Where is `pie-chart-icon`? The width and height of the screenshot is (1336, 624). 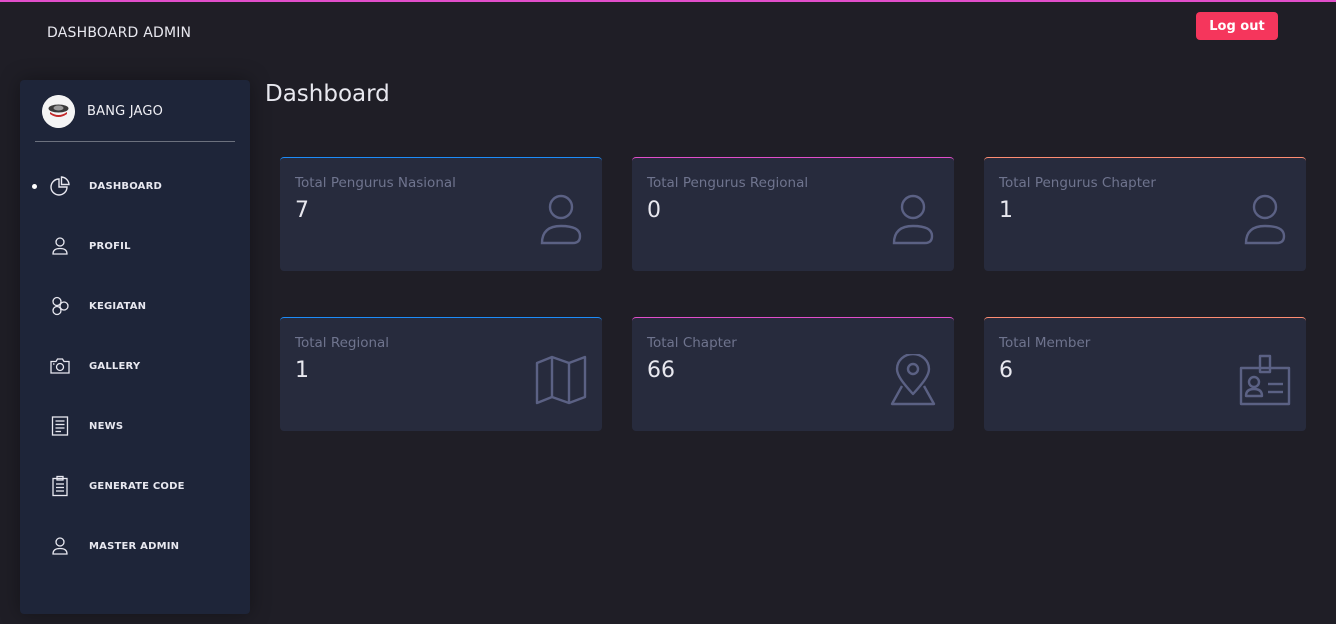
pie-chart-icon is located at coordinates (60, 186).